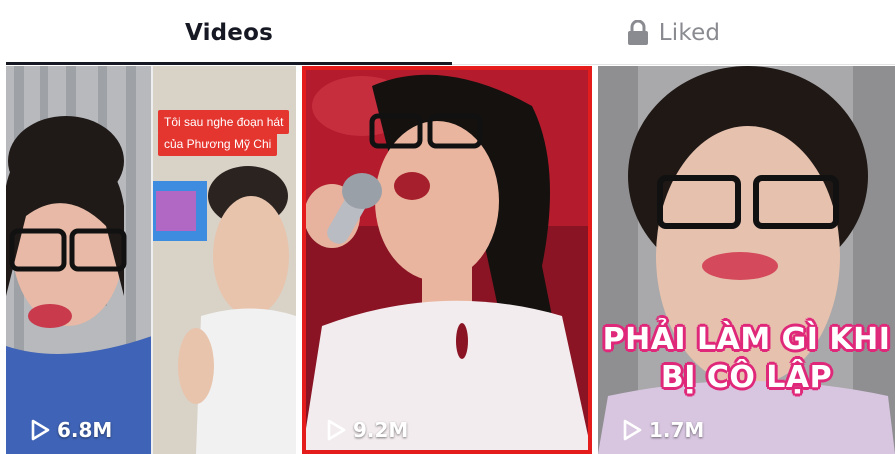 The width and height of the screenshot is (895, 454). I want to click on view-count: 6.8M, so click(71, 430).